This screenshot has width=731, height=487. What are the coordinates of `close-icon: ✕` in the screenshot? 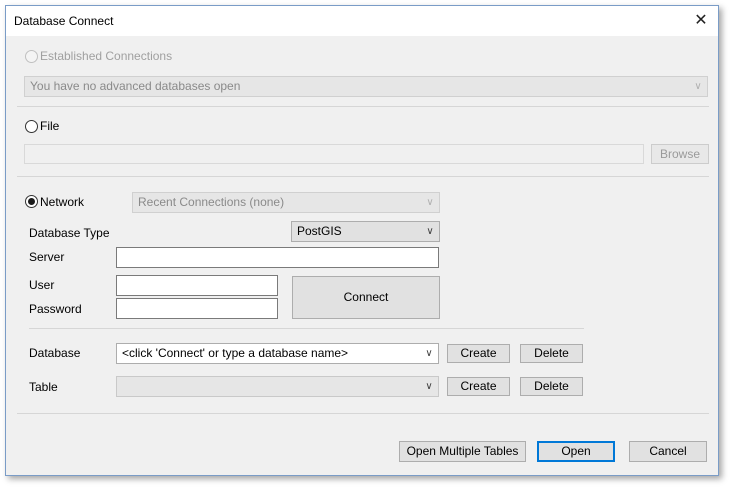 It's located at (701, 21).